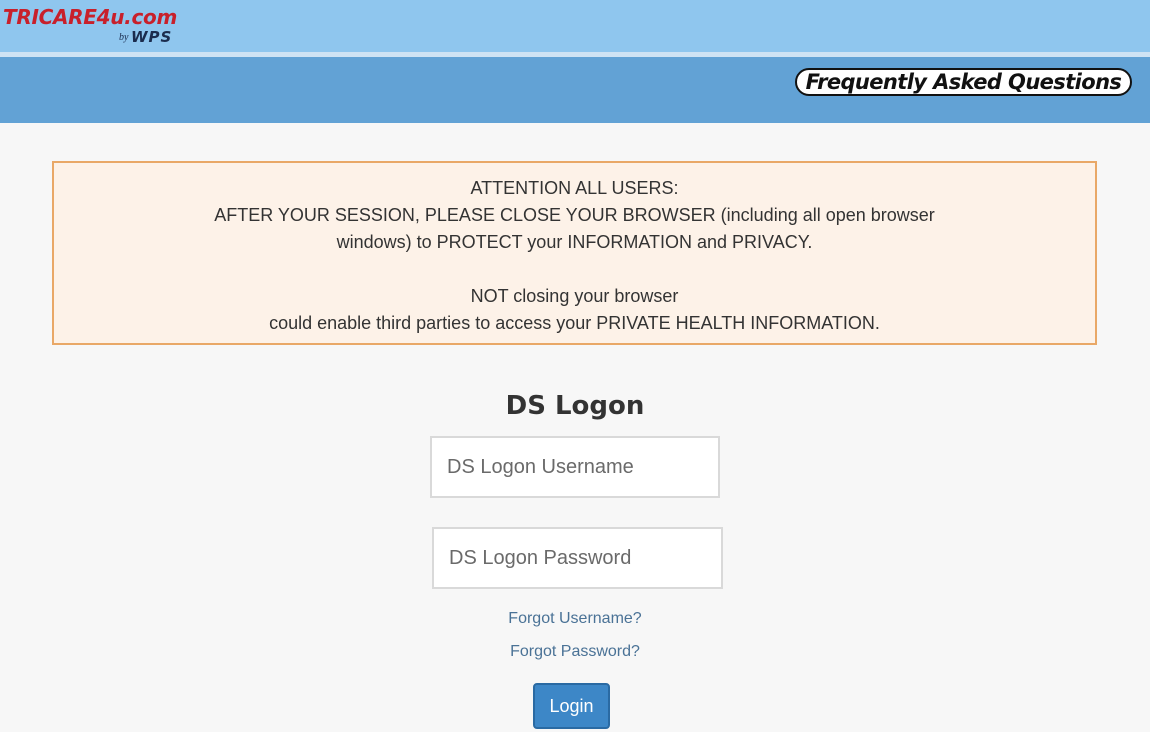  What do you see at coordinates (575, 467) in the screenshot?
I see `username-input` at bounding box center [575, 467].